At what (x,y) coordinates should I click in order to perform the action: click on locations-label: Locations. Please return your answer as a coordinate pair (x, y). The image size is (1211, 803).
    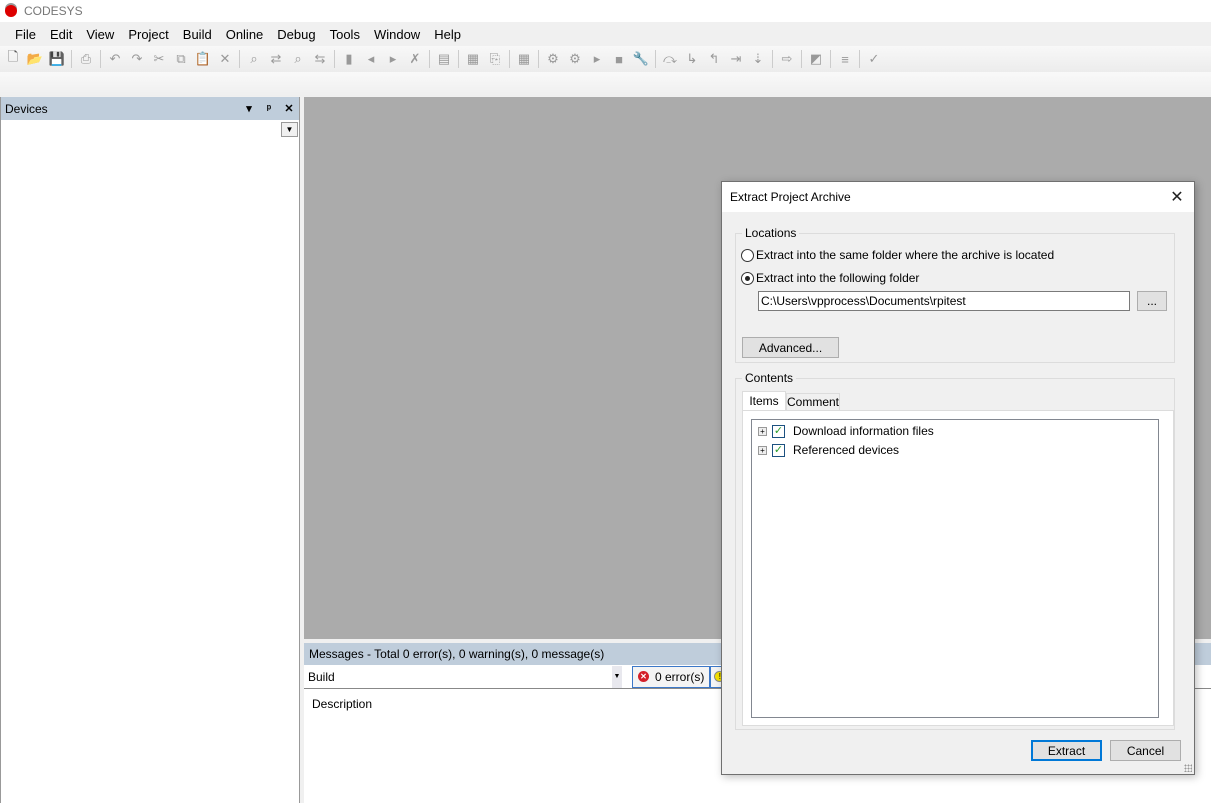
    Looking at the image, I should click on (771, 233).